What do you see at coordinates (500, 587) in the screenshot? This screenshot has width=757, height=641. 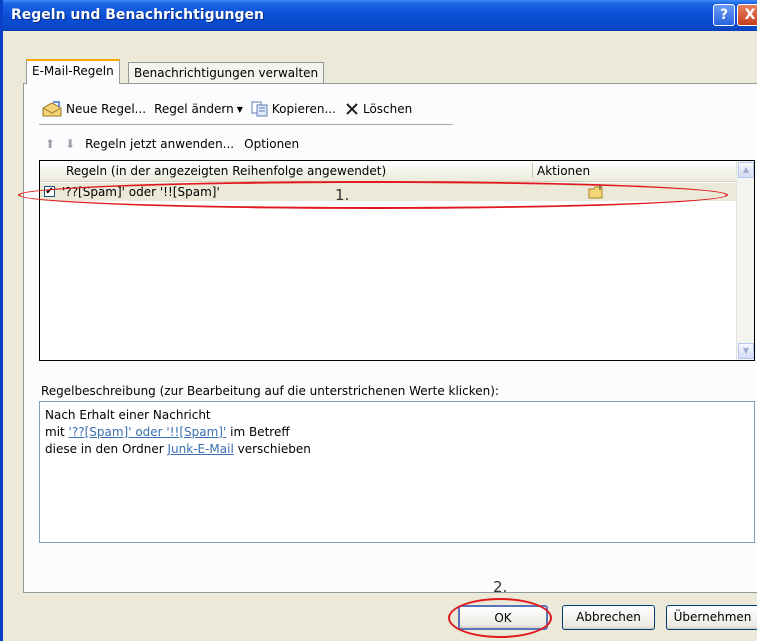 I see `annotation-number-2: 2.` at bounding box center [500, 587].